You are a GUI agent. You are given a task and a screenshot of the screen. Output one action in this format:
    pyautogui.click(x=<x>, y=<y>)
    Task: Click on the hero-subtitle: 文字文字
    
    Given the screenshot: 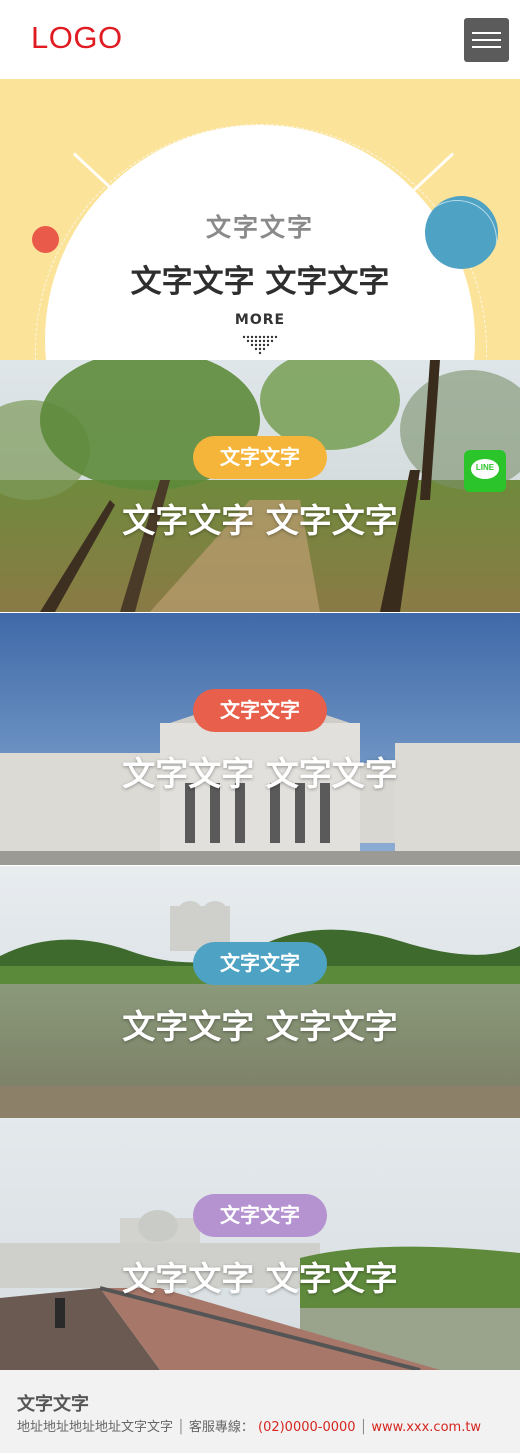 What is the action you would take?
    pyautogui.click(x=259, y=227)
    